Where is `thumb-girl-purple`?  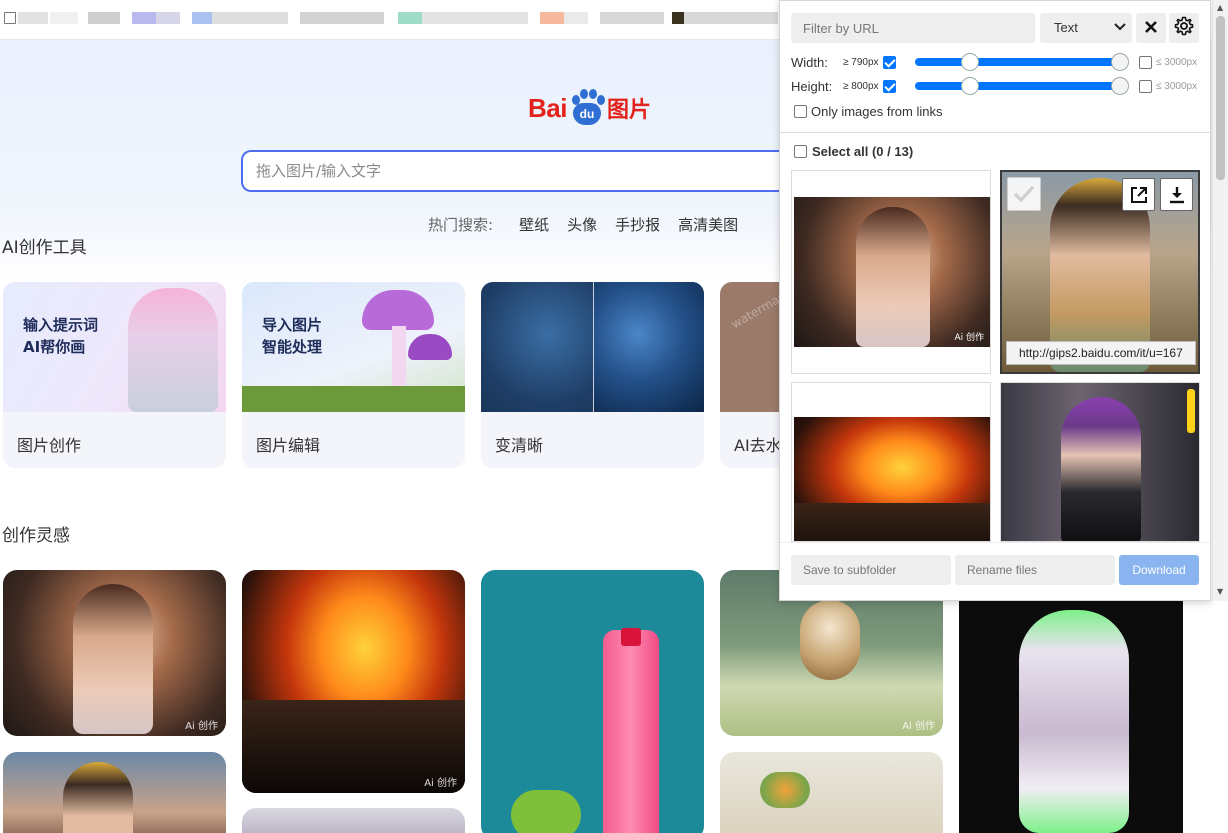 thumb-girl-purple is located at coordinates (1100, 462).